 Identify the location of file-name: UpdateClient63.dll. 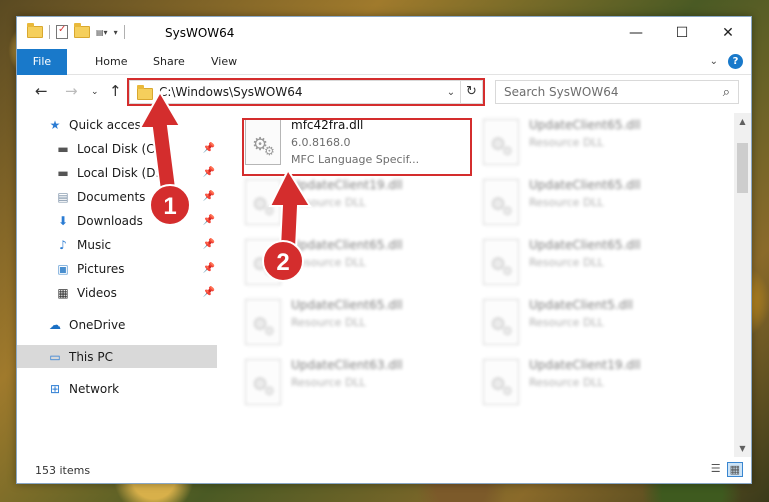
(347, 365).